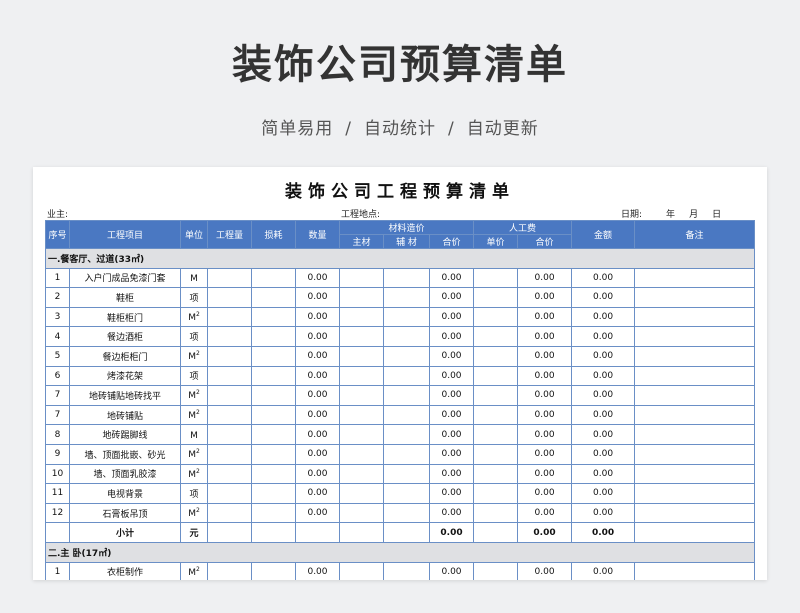 This screenshot has height=613, width=800. Describe the element at coordinates (57, 376) in the screenshot. I see `cell-seq: 6` at that location.